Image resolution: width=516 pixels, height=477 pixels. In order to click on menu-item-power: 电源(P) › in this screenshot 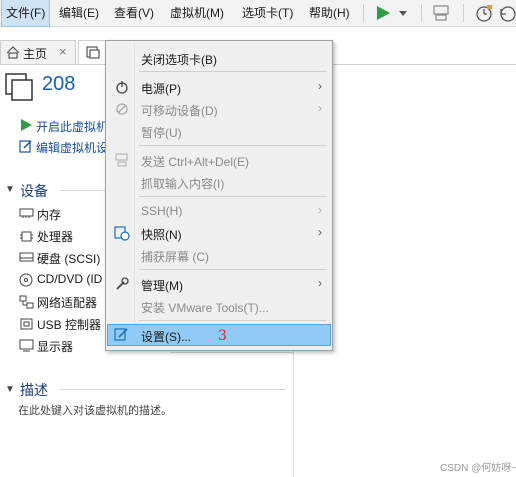, I will do `click(219, 87)`.